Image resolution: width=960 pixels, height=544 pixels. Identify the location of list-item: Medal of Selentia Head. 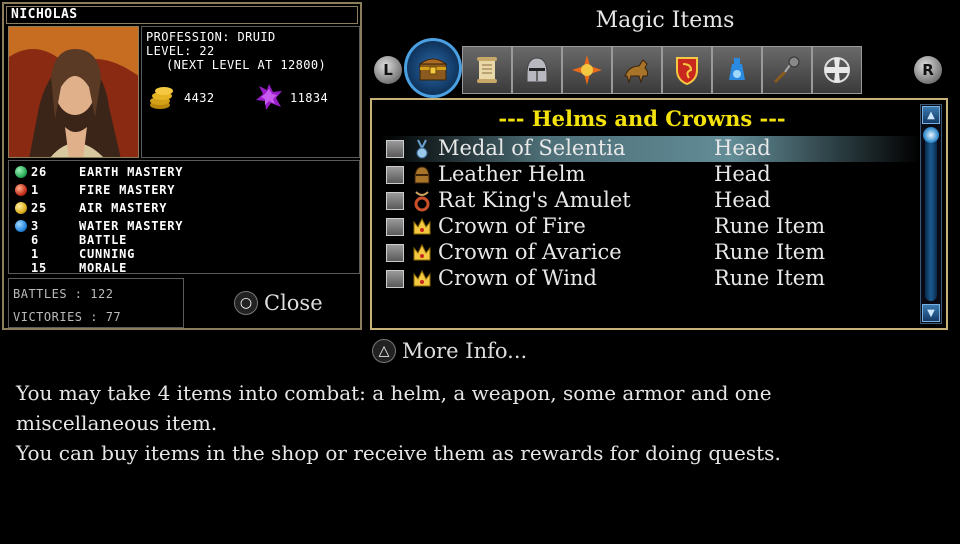
(650, 149).